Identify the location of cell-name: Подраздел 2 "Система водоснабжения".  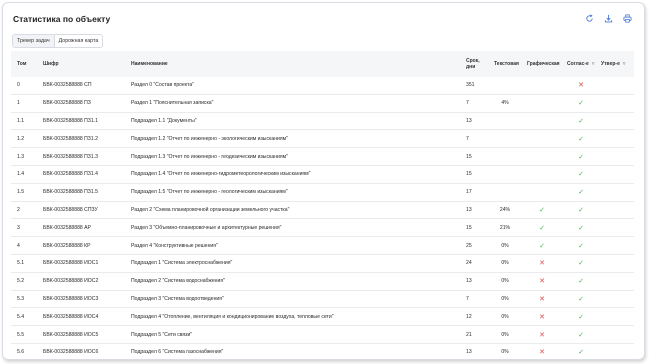
(178, 281).